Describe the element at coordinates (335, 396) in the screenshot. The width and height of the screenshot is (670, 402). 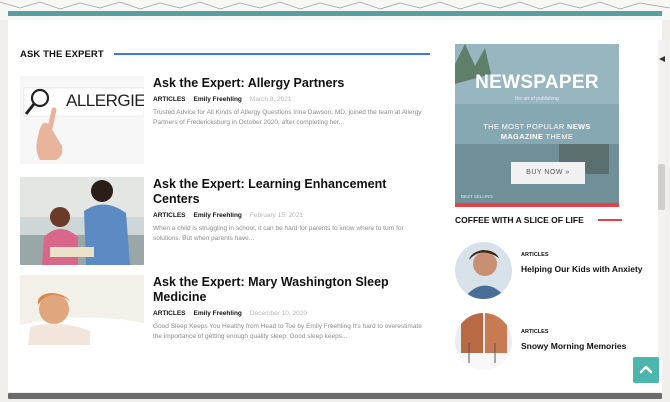
I see `bottom-border` at that location.